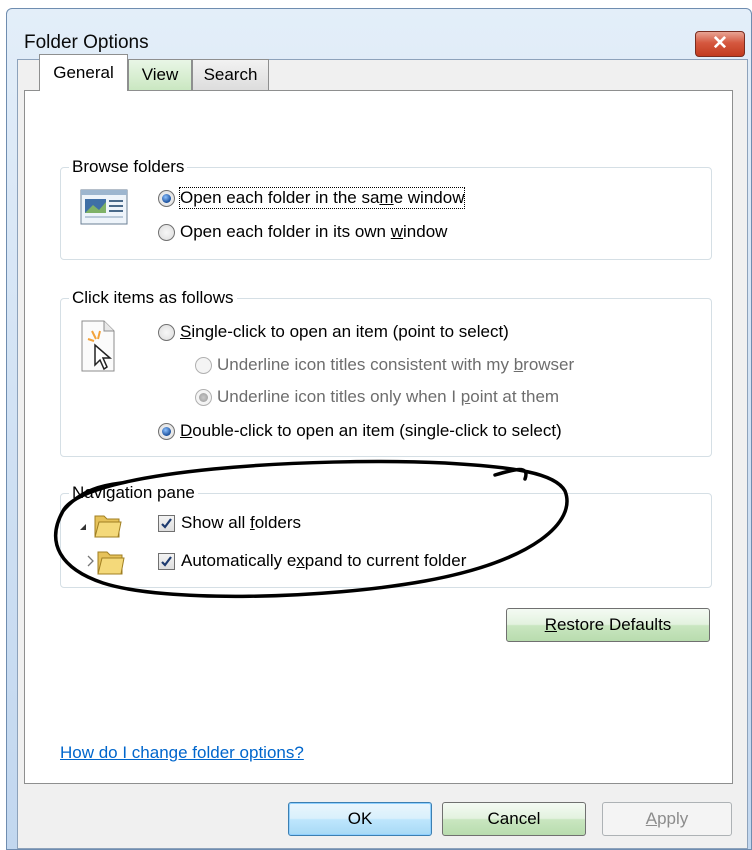 Image resolution: width=752 pixels, height=850 pixels. What do you see at coordinates (608, 625) in the screenshot?
I see `restore-defaults-button: Restore Defaults` at bounding box center [608, 625].